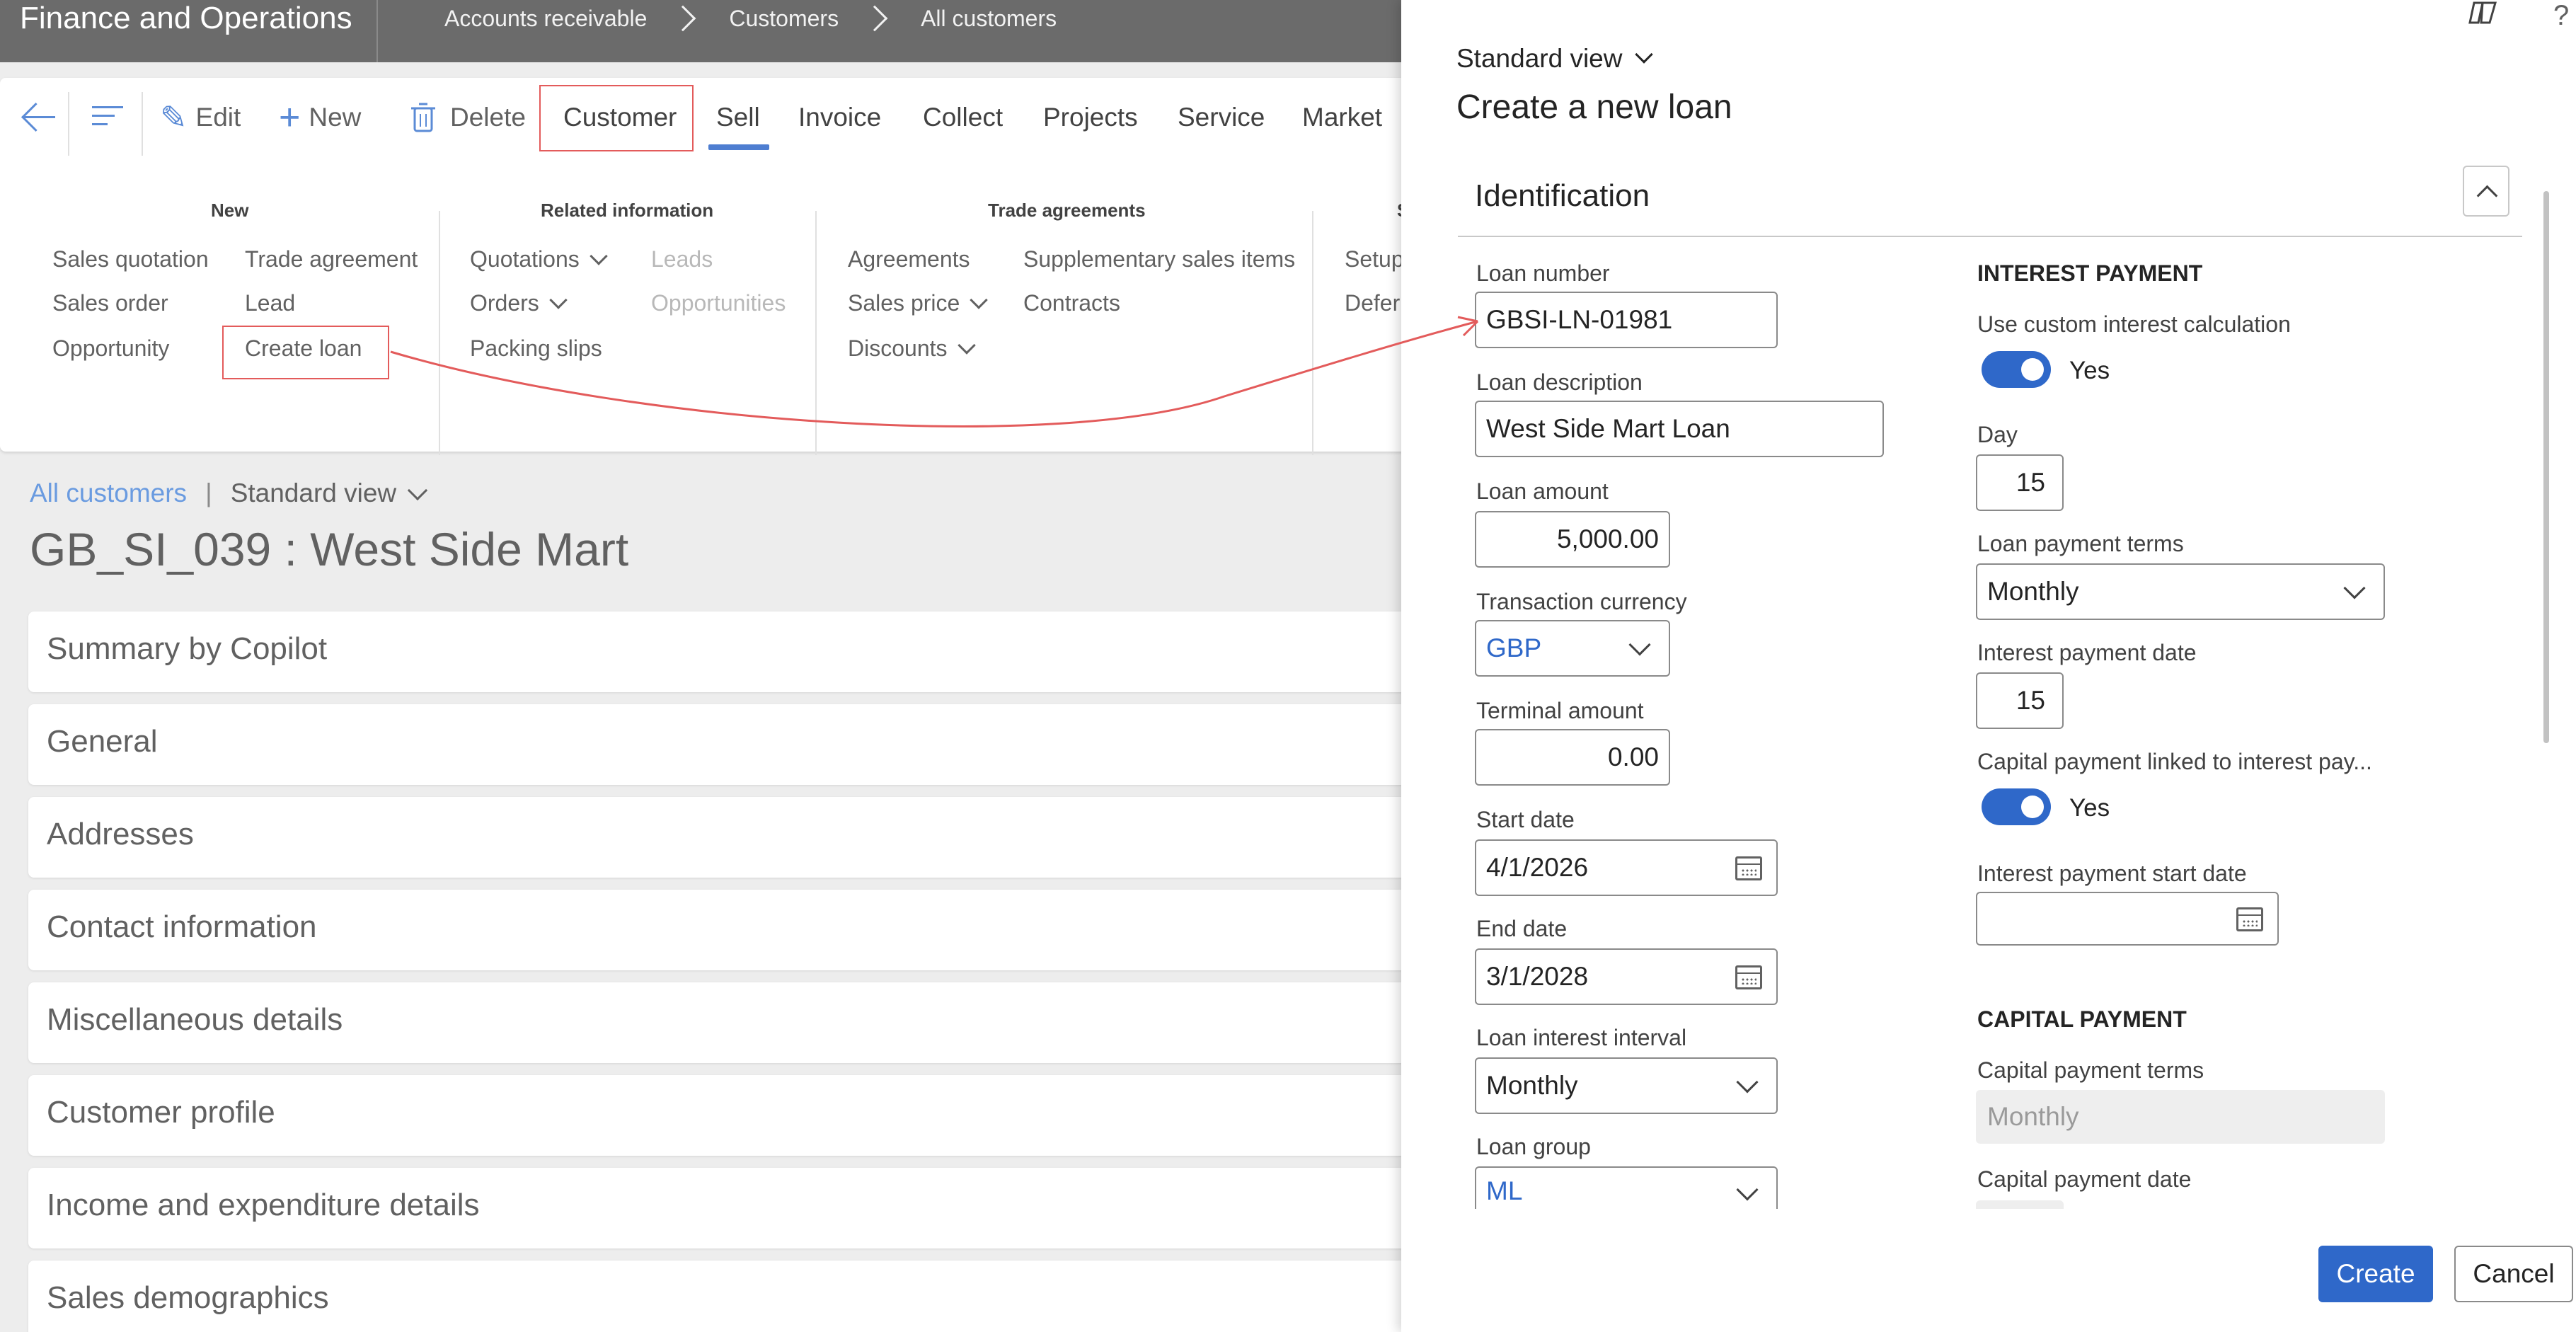 The image size is (2576, 1332). Describe the element at coordinates (719, 303) in the screenshot. I see `opportunities-link: Opportunities` at that location.